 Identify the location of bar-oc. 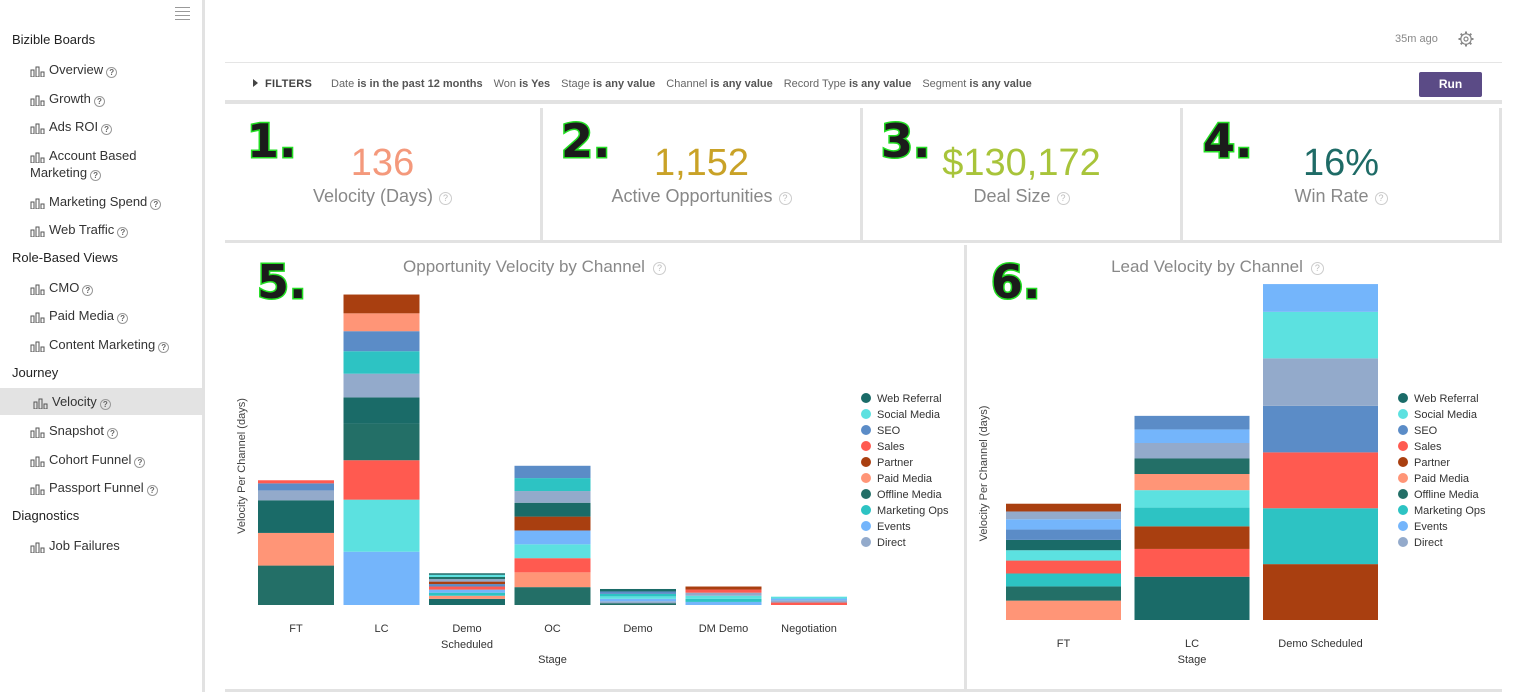
(552, 535).